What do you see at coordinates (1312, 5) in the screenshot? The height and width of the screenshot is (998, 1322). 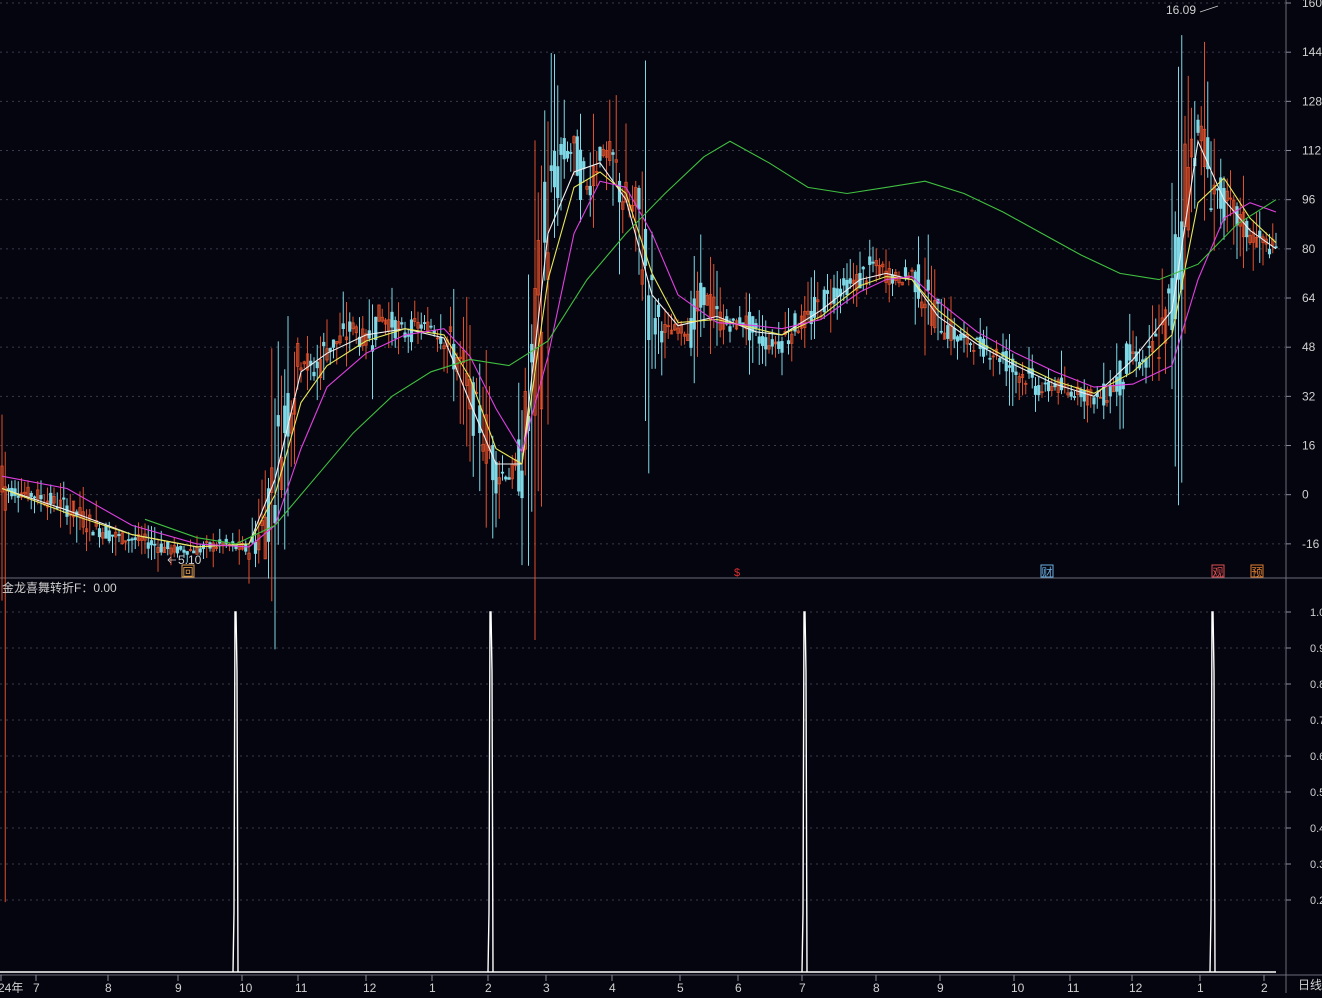 I see `y-tick-label: 160` at bounding box center [1312, 5].